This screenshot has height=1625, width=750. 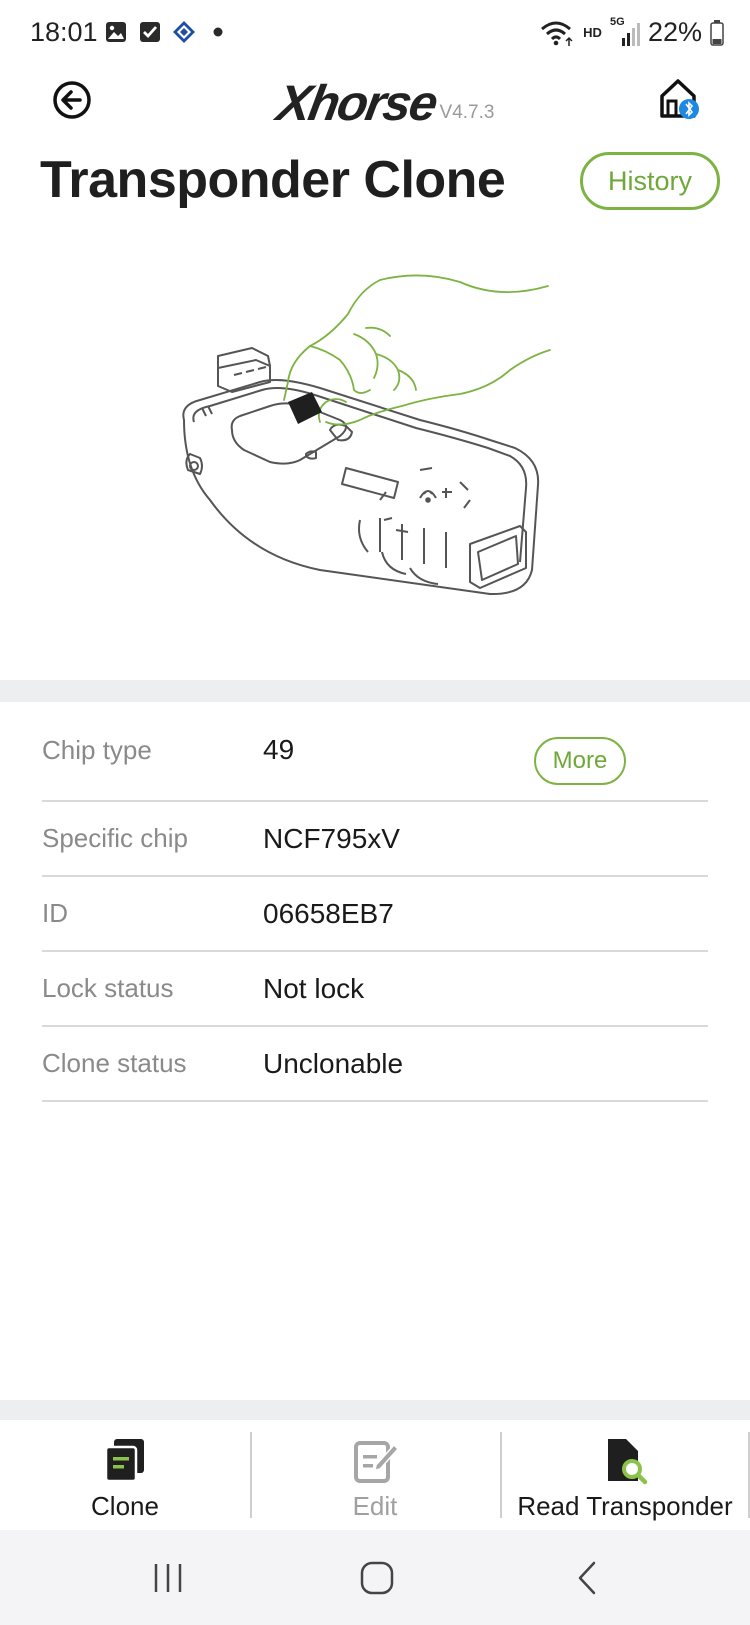 I want to click on app-version: V4.7.3, so click(x=467, y=112).